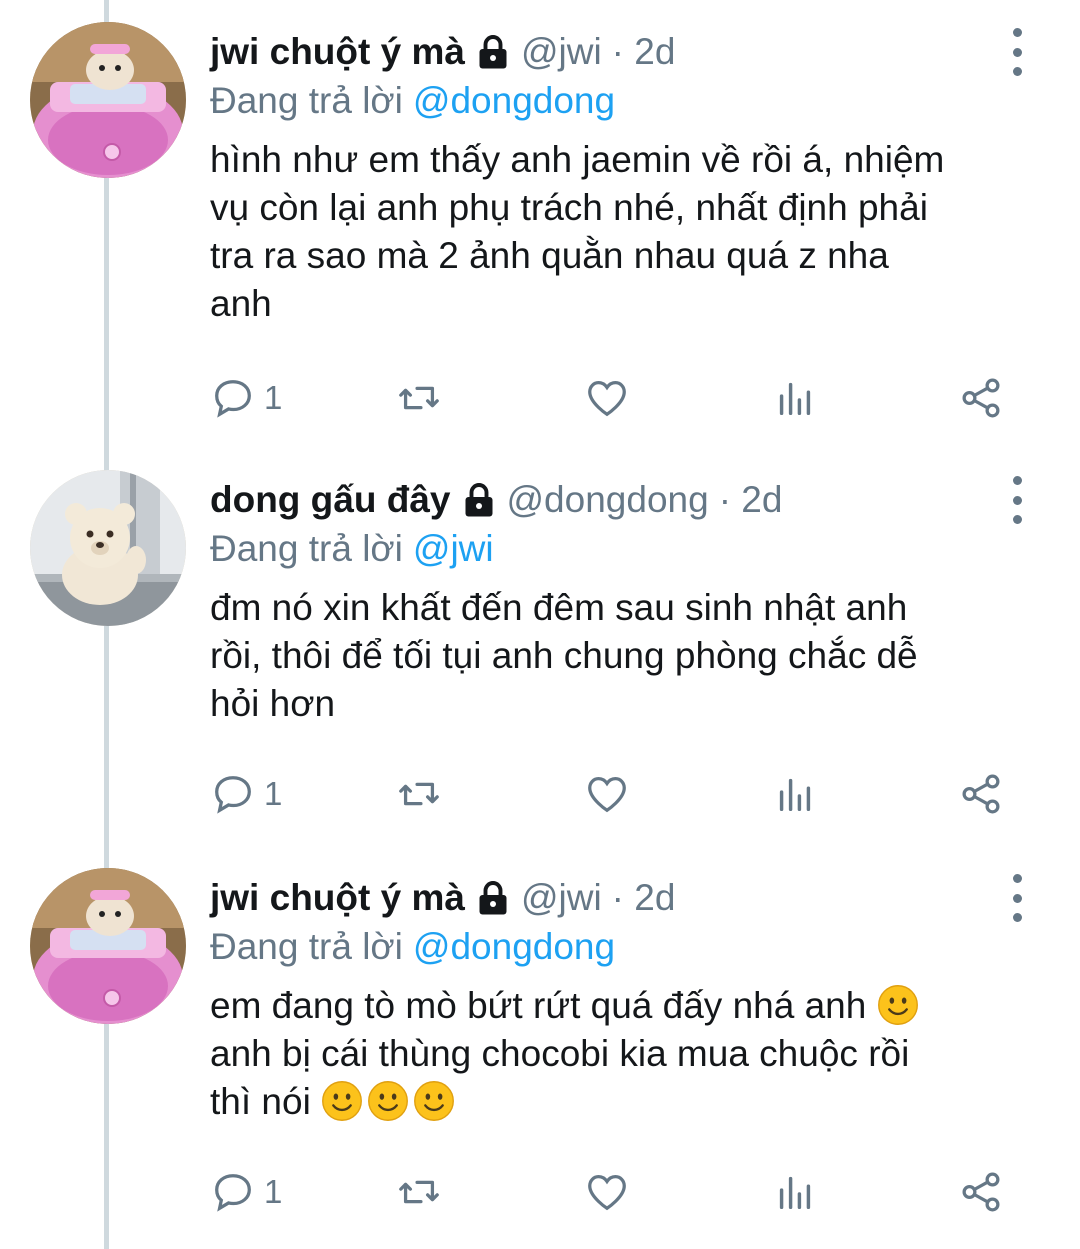 This screenshot has height=1249, width=1080. I want to click on teddy-bear-avatar-icon, so click(108, 548).